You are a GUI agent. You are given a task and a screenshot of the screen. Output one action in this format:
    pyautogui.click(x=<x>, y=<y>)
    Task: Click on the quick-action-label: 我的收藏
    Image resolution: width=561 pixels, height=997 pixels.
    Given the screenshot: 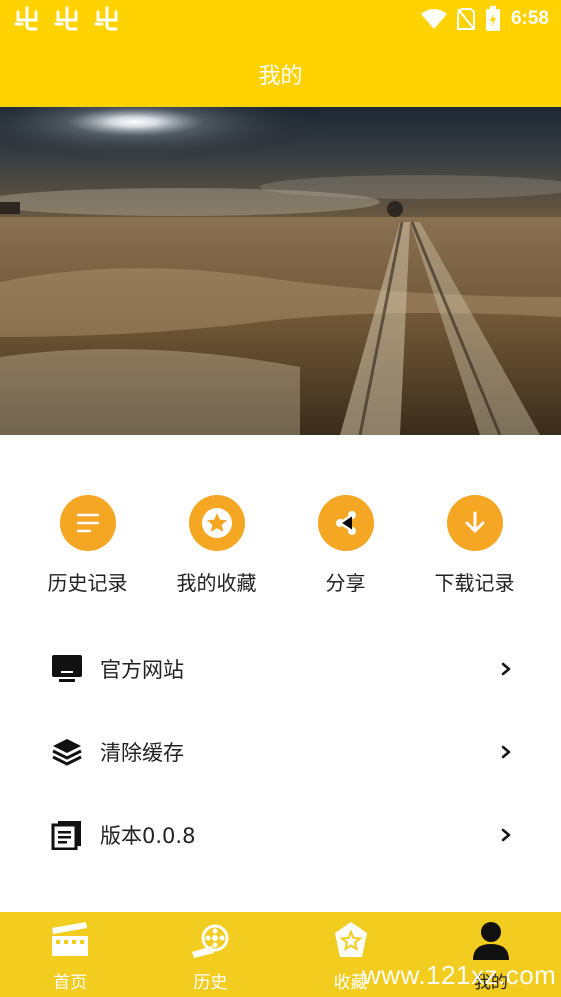 What is the action you would take?
    pyautogui.click(x=216, y=583)
    